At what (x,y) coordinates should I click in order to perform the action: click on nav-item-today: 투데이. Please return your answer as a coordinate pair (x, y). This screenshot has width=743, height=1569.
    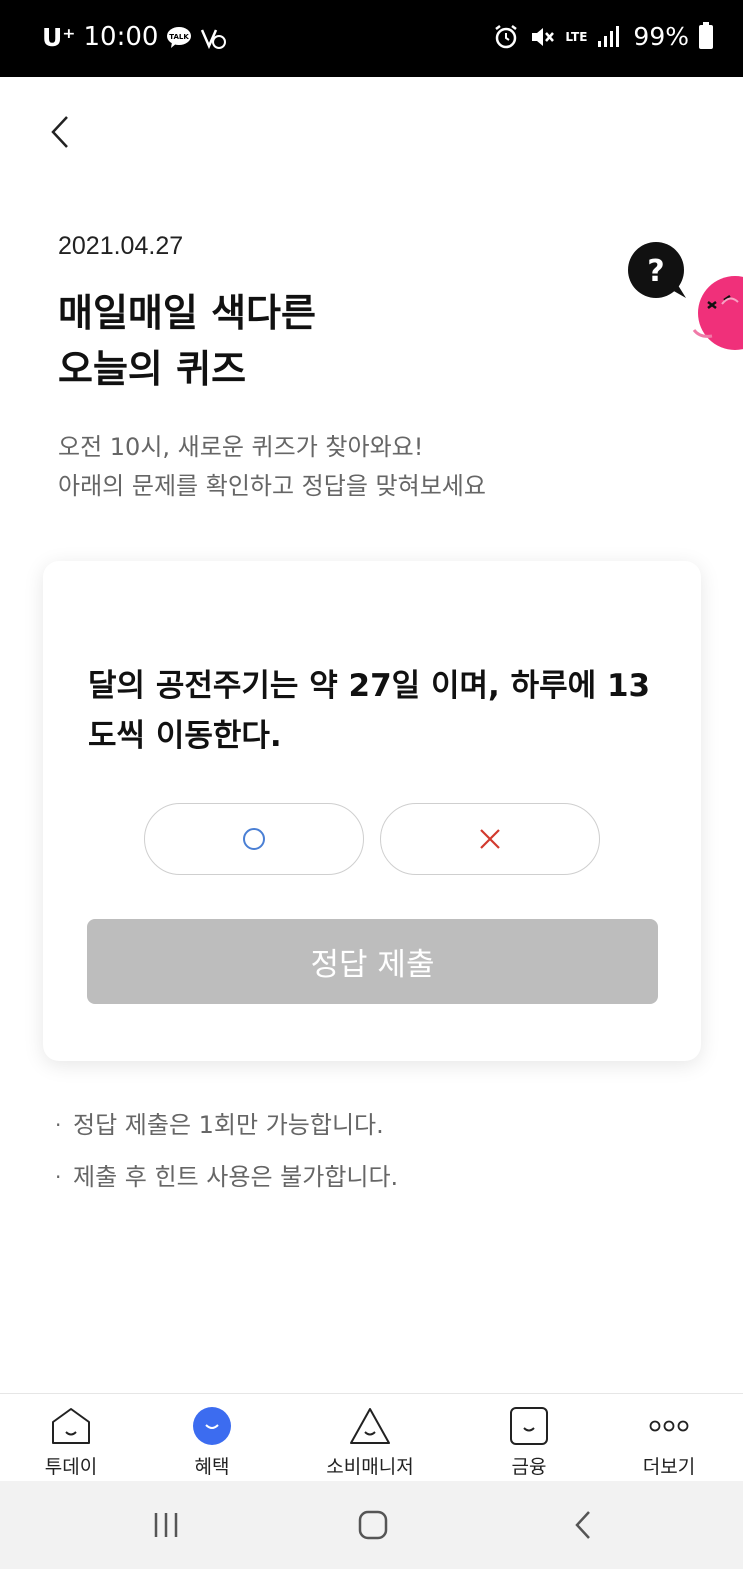
    Looking at the image, I should click on (71, 1441).